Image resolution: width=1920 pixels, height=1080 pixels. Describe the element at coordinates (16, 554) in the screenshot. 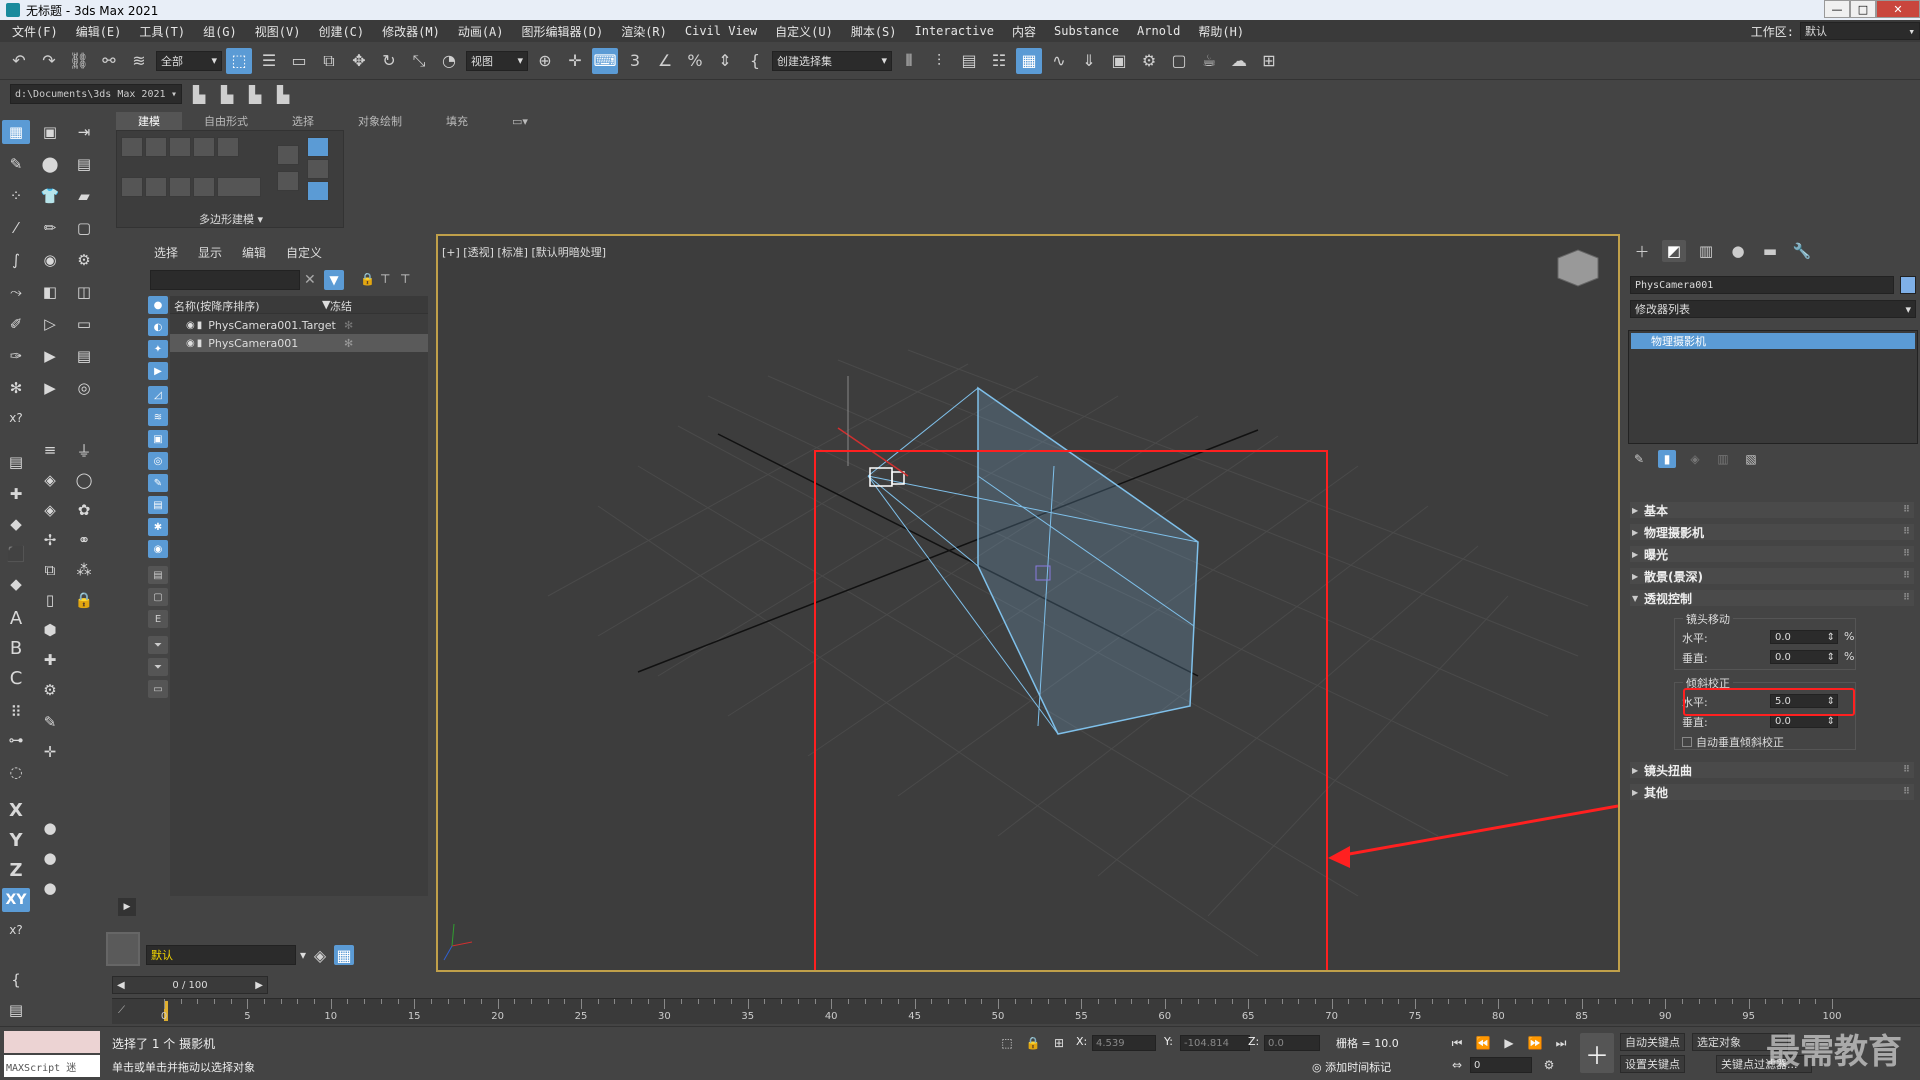

I see `box-cursor-icon: ⬛` at that location.